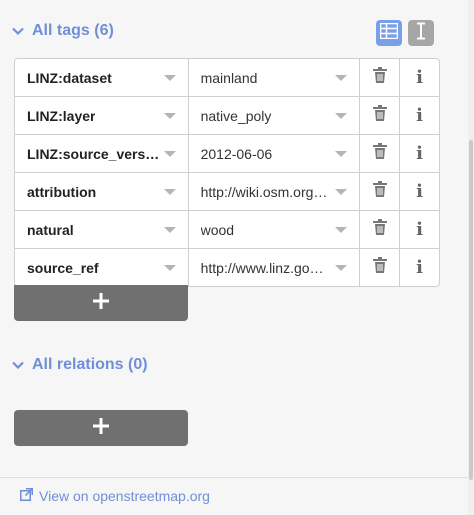 The image size is (474, 515). I want to click on add-tag-button, so click(101, 303).